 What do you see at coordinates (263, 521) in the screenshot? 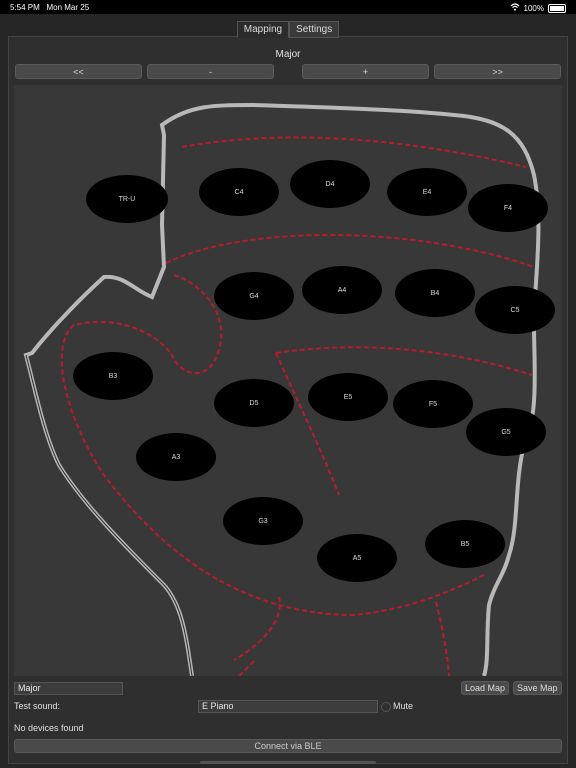
I see `pad-g3: G3` at bounding box center [263, 521].